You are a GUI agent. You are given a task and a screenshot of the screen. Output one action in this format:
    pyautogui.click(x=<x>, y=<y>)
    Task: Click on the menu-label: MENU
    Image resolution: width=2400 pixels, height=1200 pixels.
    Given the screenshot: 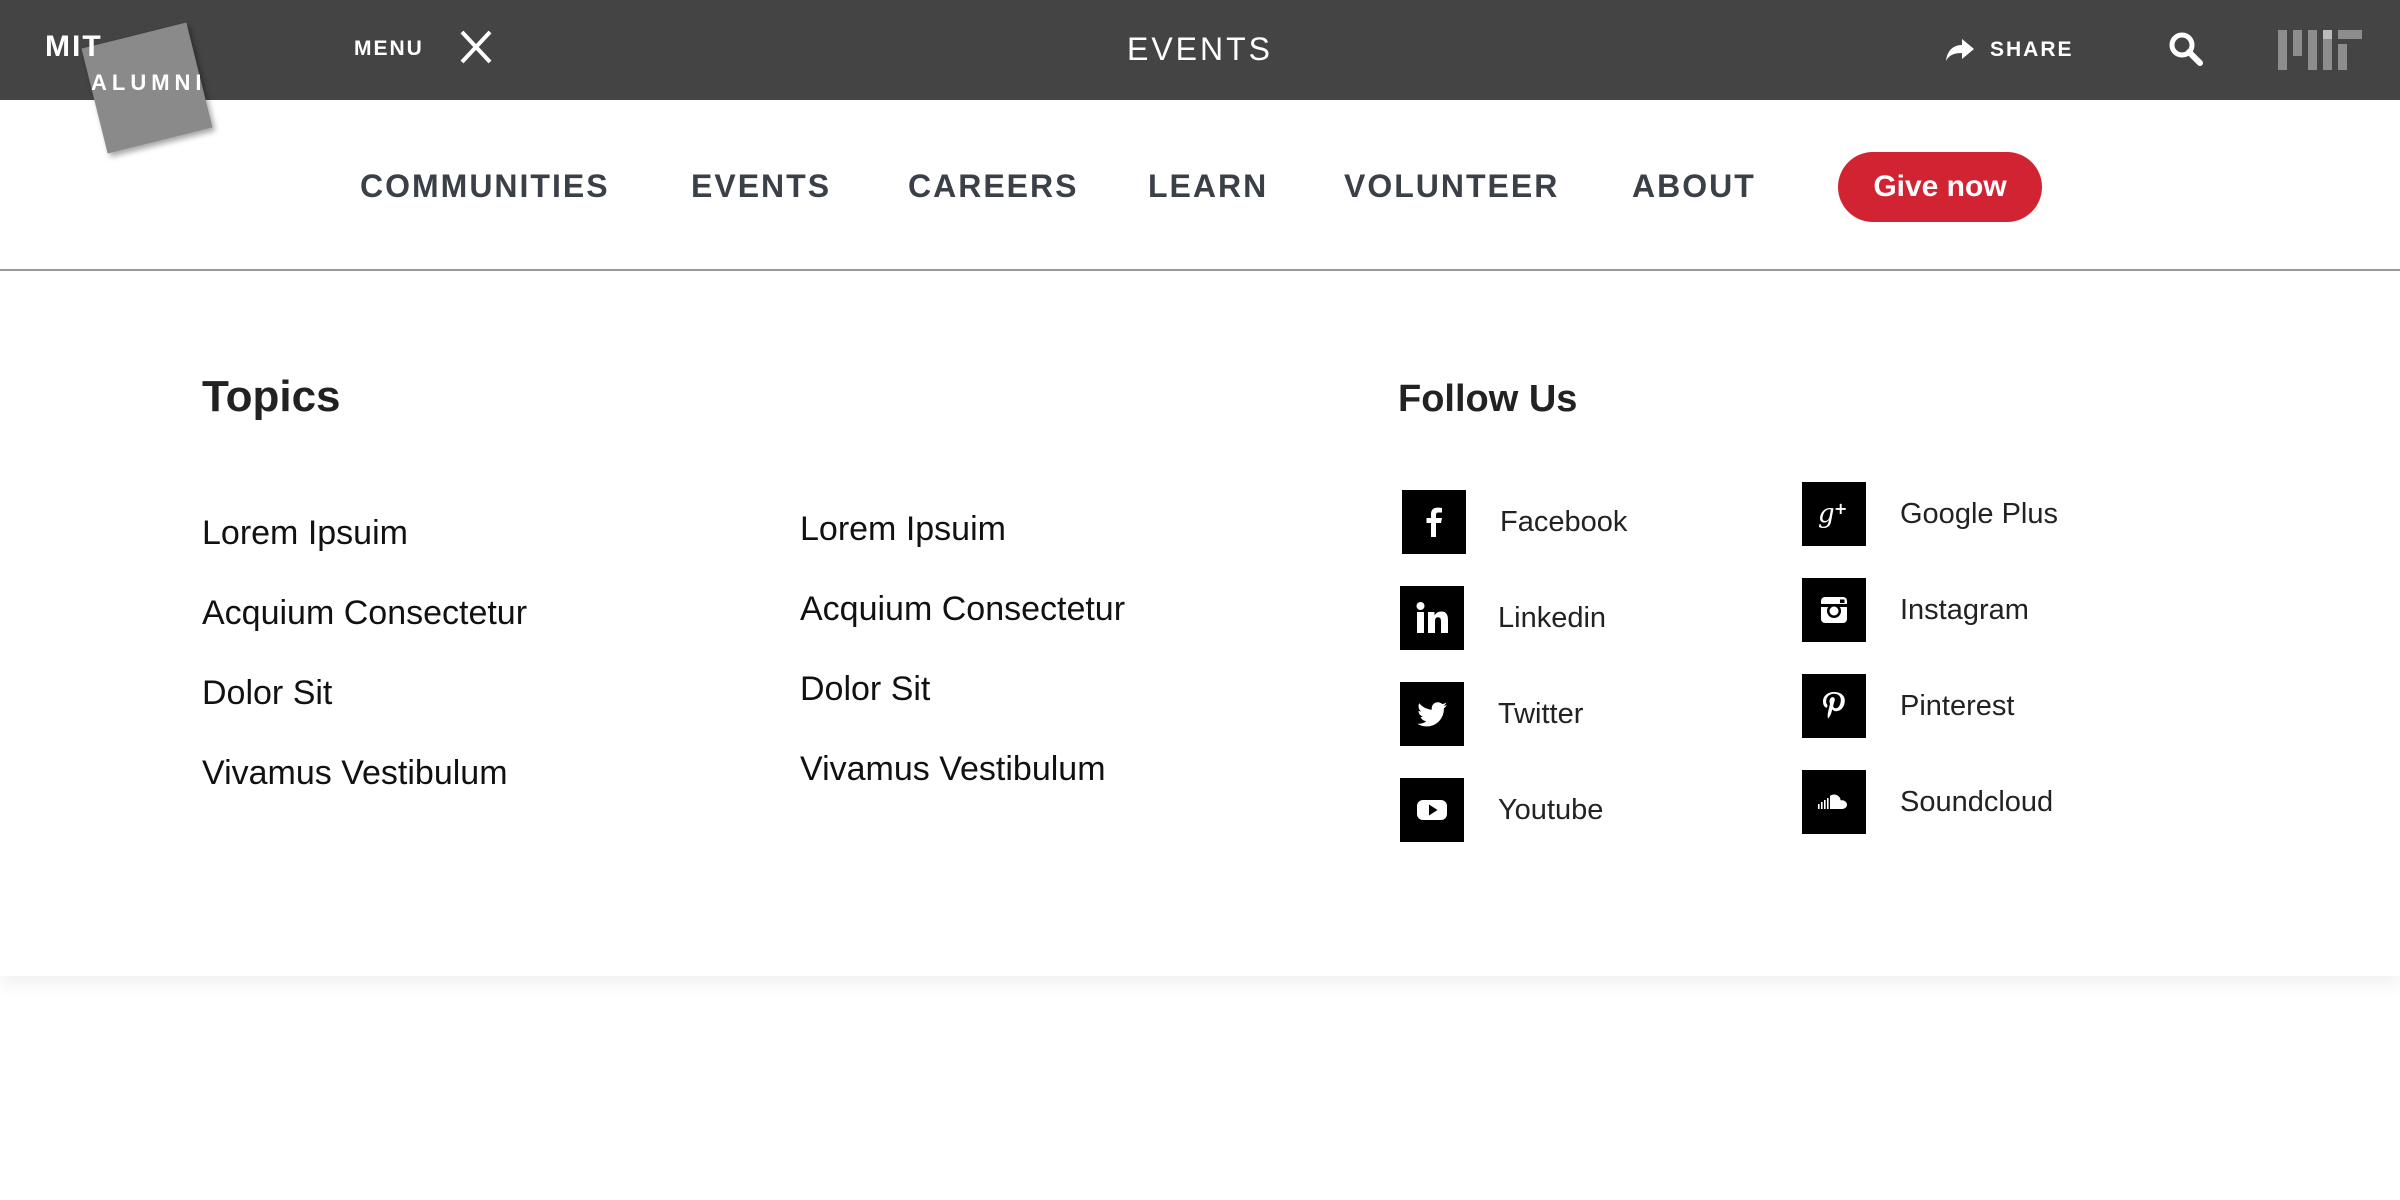 What is the action you would take?
    pyautogui.click(x=389, y=49)
    